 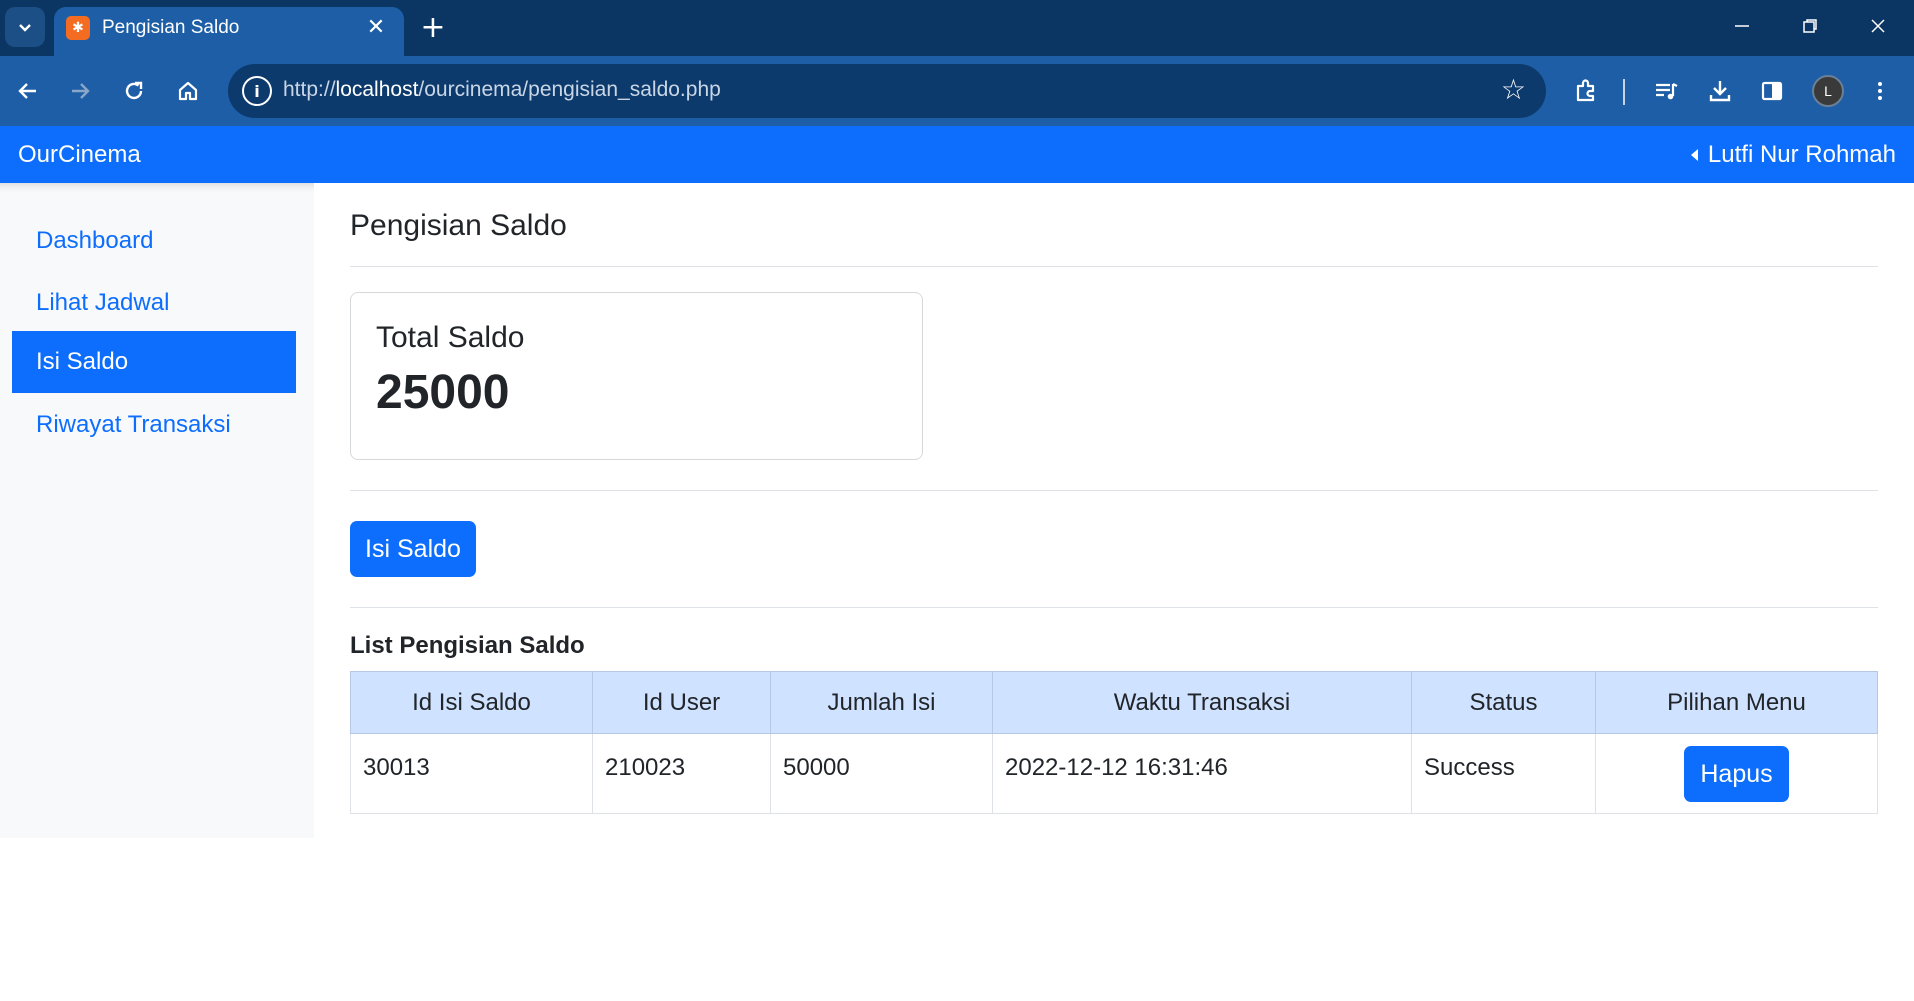 I want to click on sidebar-item-label: Isi Saldo, so click(x=82, y=361).